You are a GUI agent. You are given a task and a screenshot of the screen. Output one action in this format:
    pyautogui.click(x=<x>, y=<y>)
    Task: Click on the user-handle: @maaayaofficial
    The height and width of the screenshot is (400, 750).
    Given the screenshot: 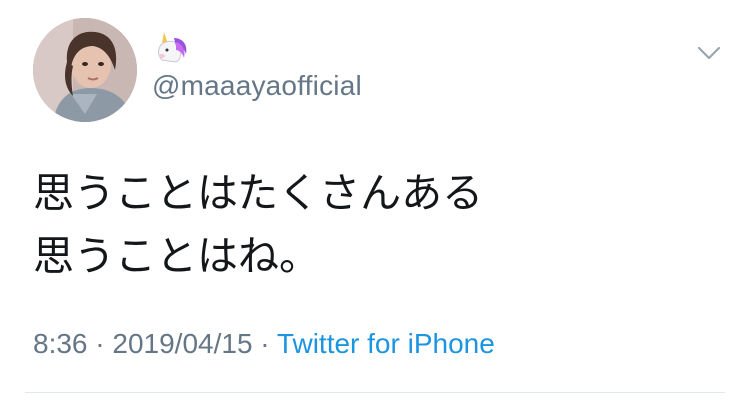 What is the action you would take?
    pyautogui.click(x=257, y=86)
    